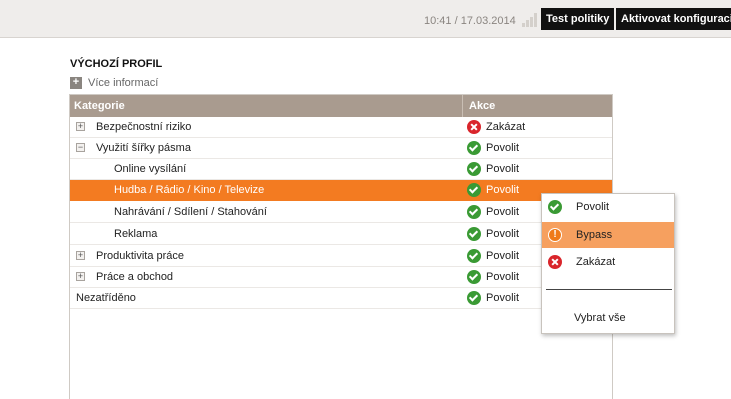 Image resolution: width=731 pixels, height=399 pixels. I want to click on menu-item-block: Zakázat, so click(608, 262).